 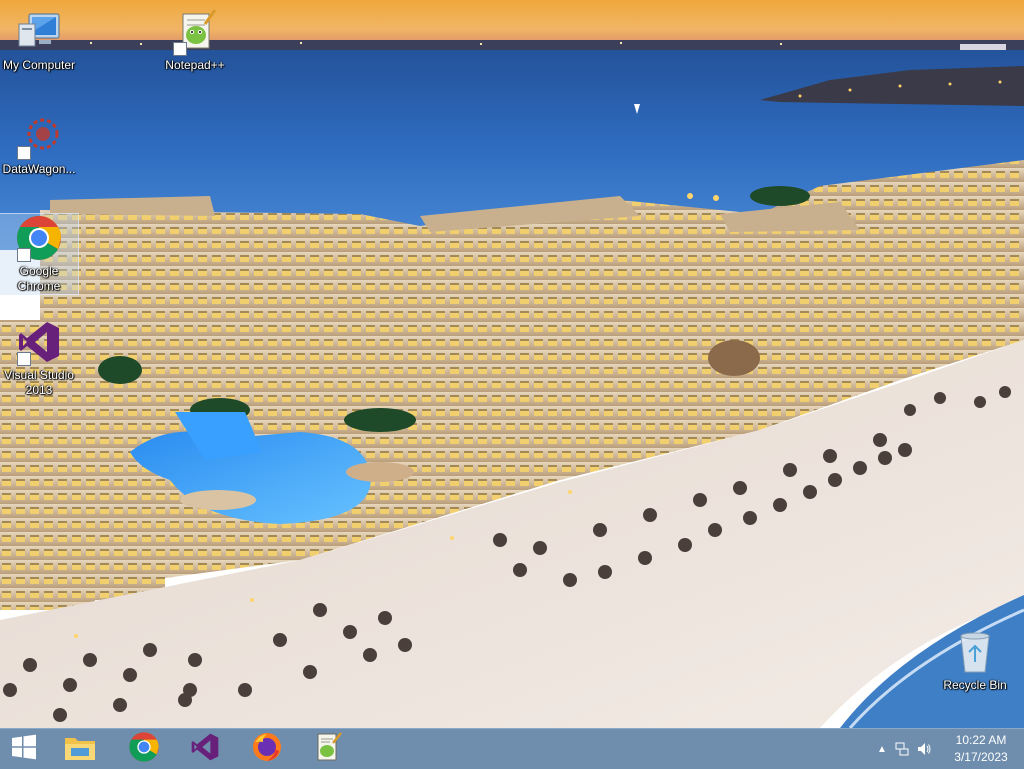 What do you see at coordinates (39, 382) in the screenshot?
I see `desktop-icon-label: Visual Studio 2013` at bounding box center [39, 382].